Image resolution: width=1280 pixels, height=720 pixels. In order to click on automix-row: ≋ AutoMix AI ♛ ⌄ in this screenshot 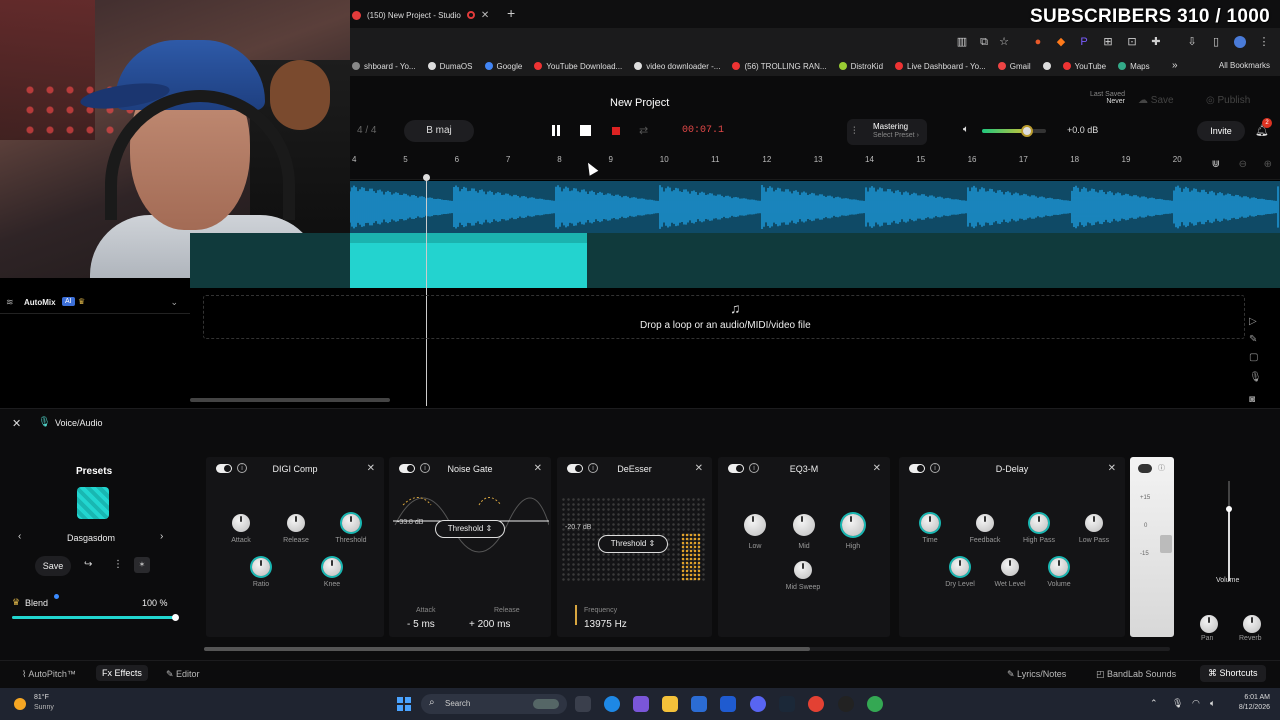, I will do `click(95, 303)`.